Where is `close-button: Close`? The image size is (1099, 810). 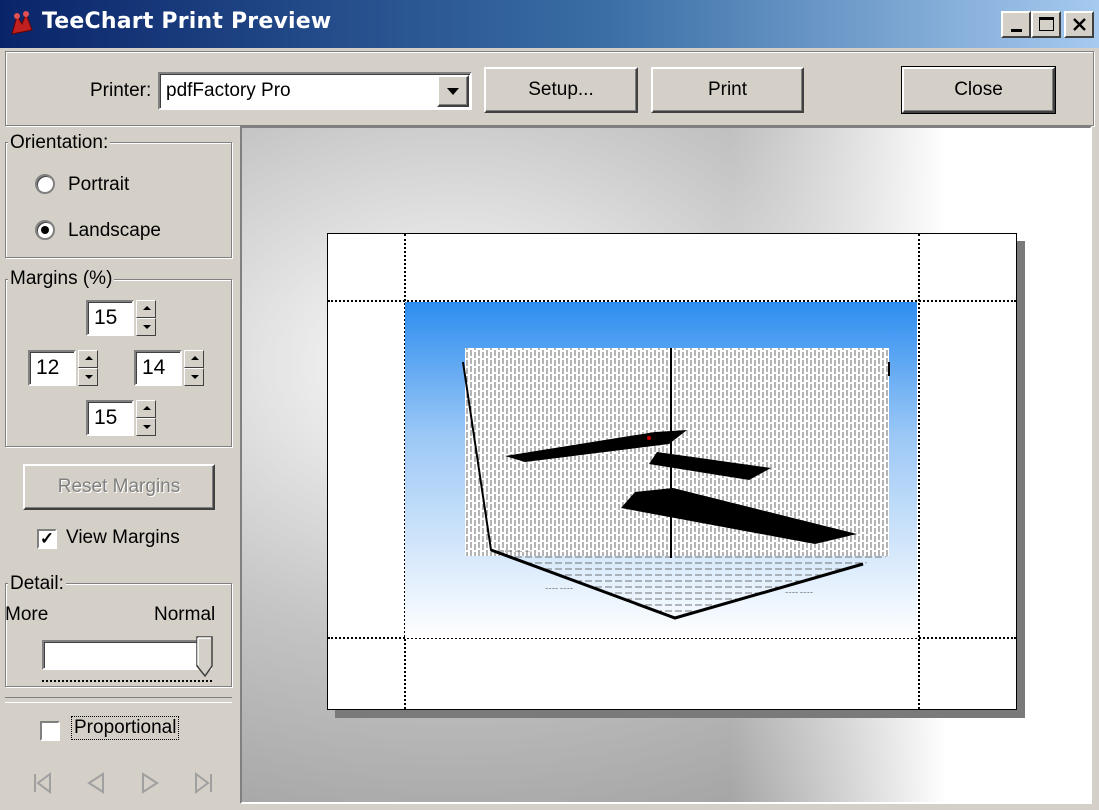
close-button: Close is located at coordinates (978, 90).